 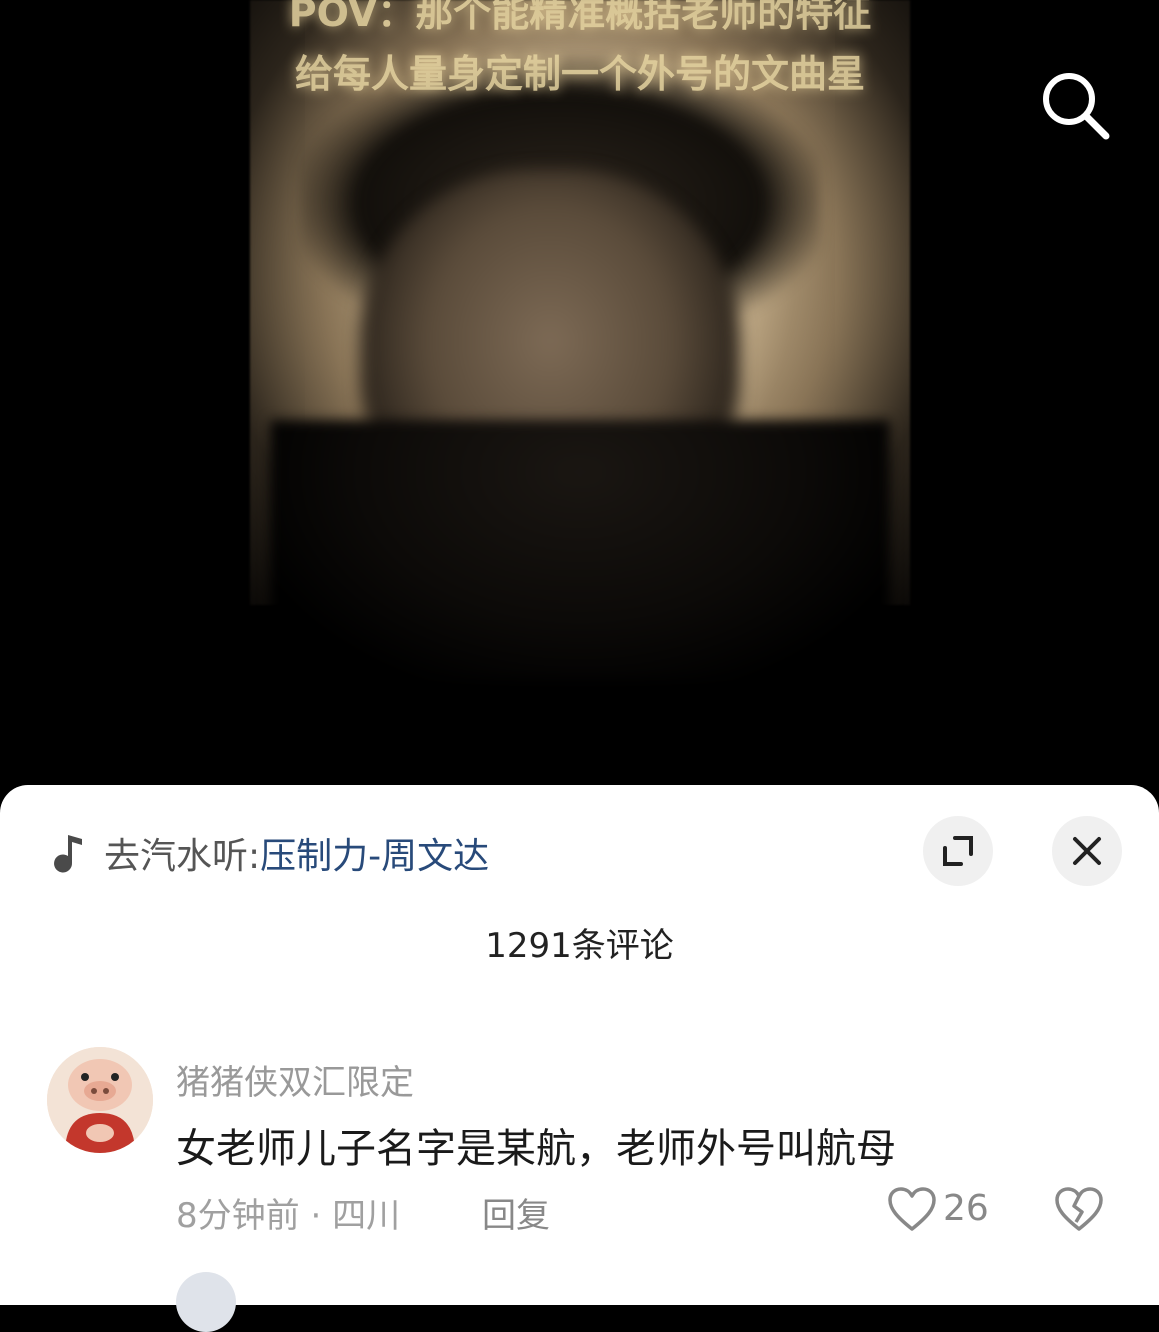 I want to click on search-icon, so click(x=1075, y=105).